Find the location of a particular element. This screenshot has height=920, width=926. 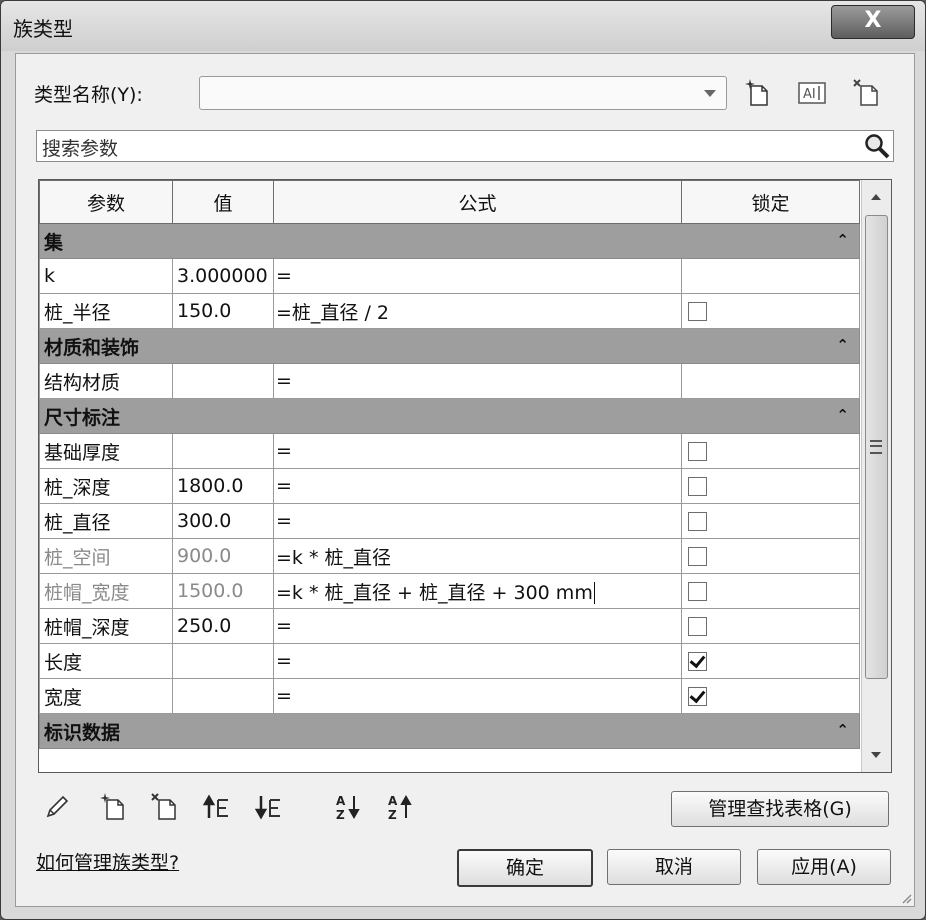

svg-text: Z is located at coordinates (340, 815).